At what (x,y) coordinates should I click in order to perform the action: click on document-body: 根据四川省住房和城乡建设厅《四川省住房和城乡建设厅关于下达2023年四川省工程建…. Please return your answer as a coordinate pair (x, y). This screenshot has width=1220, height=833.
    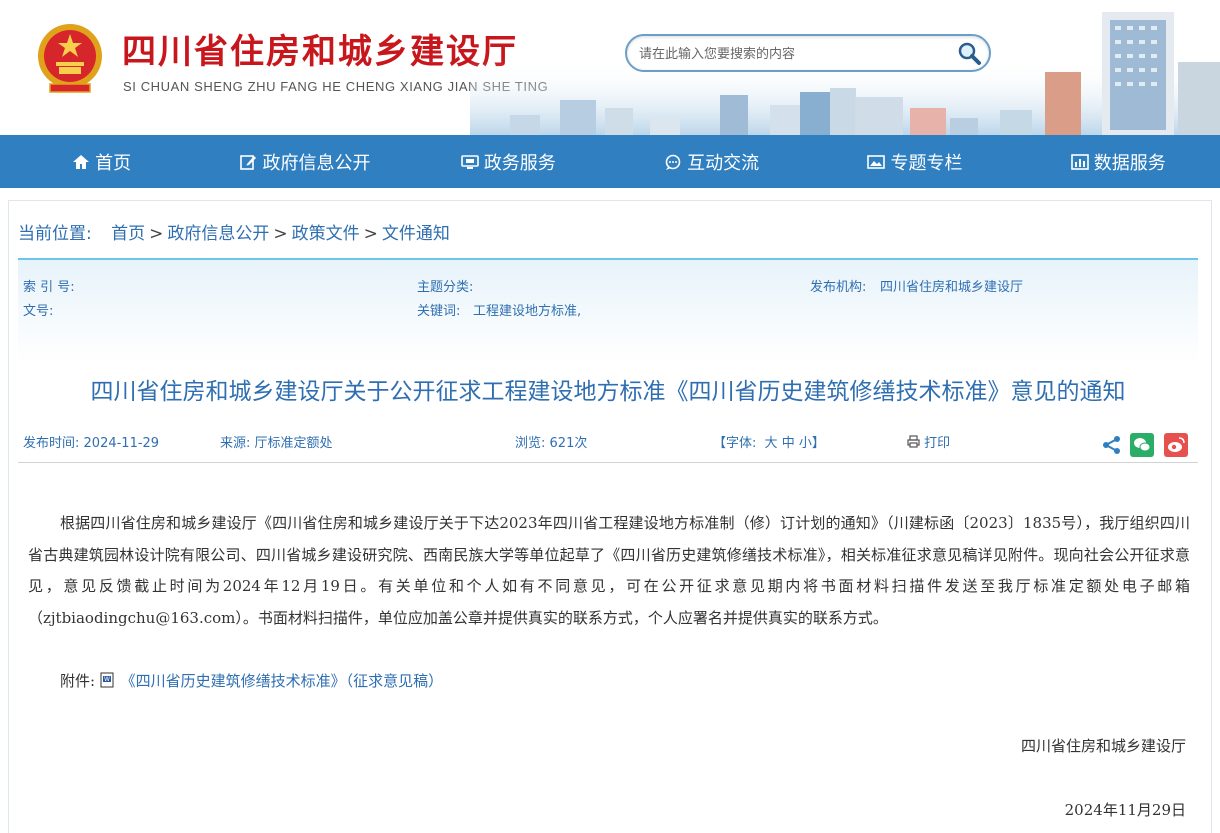
    Looking at the image, I should click on (609, 570).